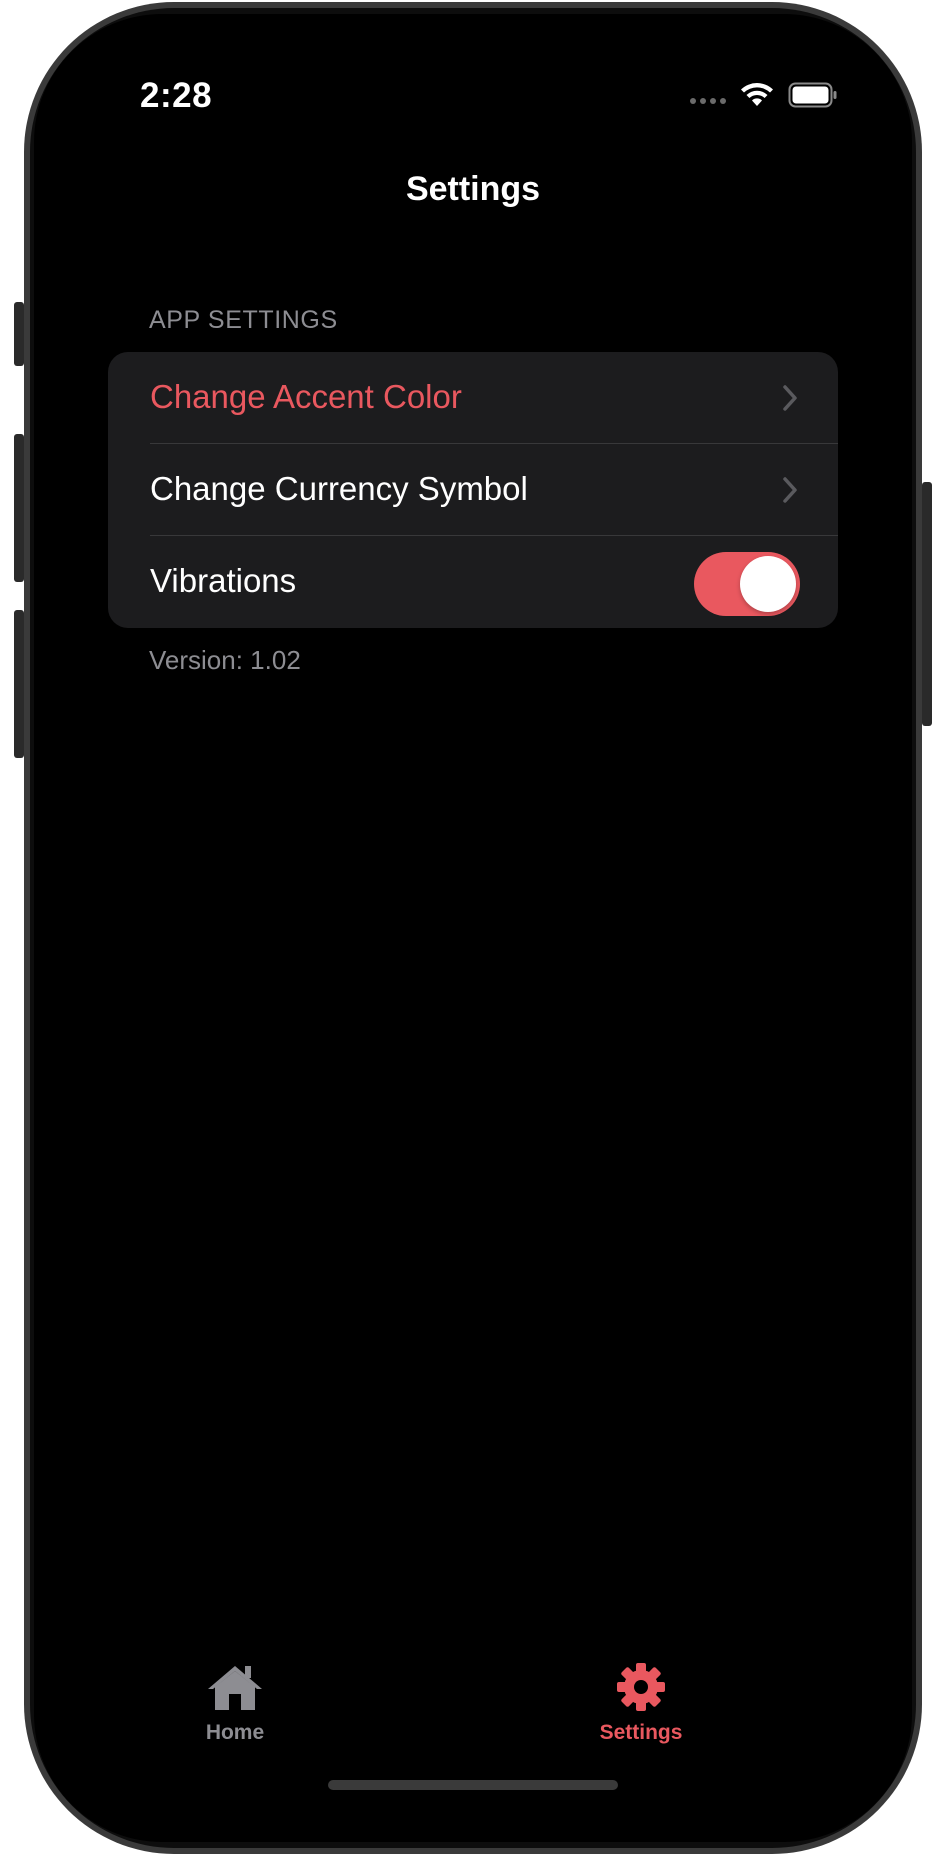  What do you see at coordinates (768, 584) in the screenshot?
I see `toggle-knob` at bounding box center [768, 584].